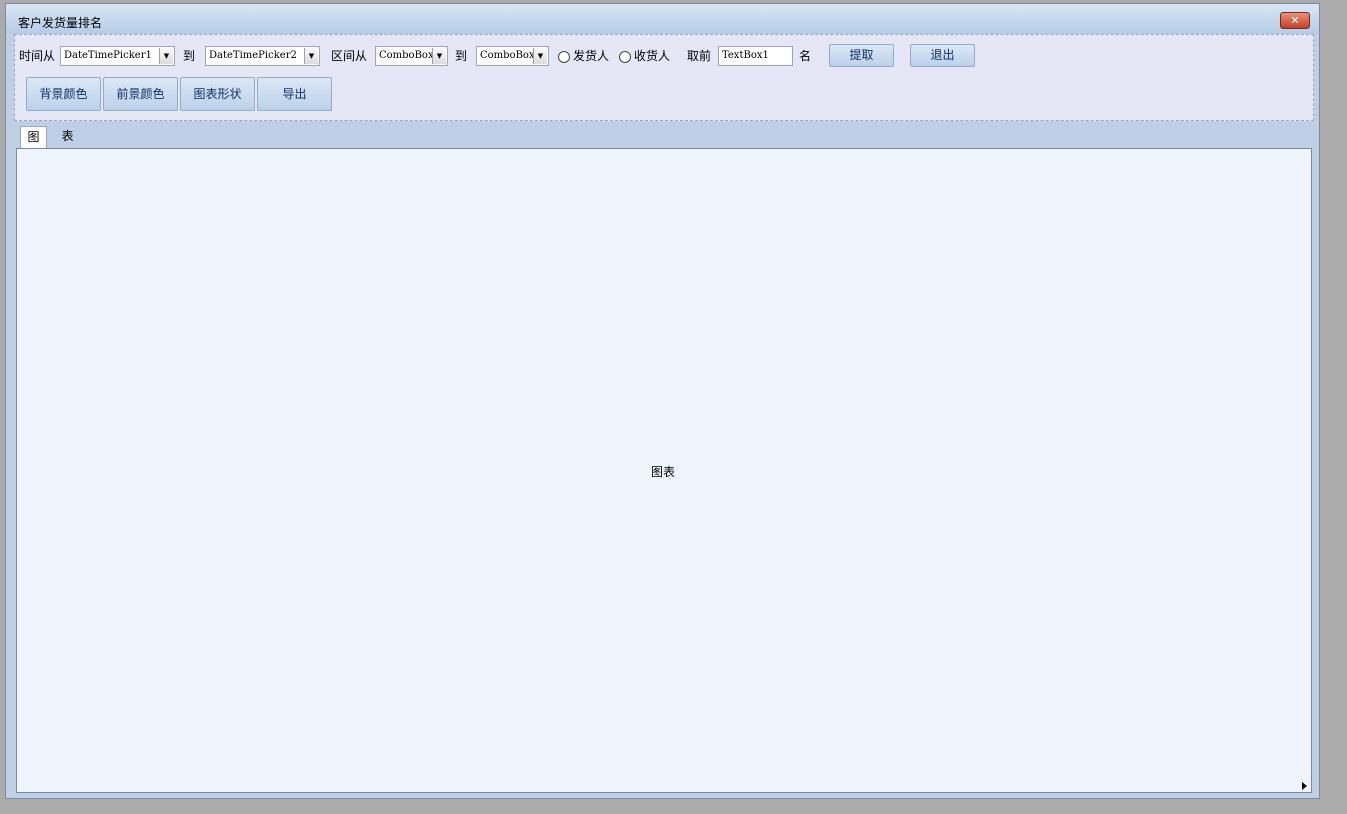  I want to click on export-button-label: 导出, so click(294, 94).